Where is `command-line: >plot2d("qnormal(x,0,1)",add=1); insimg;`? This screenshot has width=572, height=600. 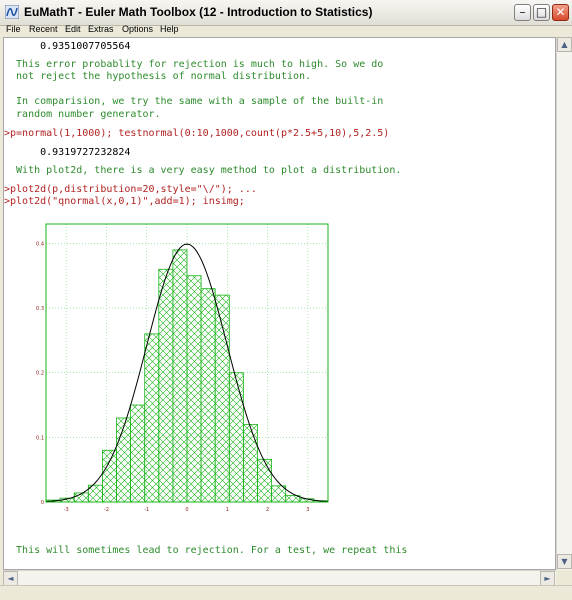 command-line: >plot2d("qnormal(x,0,1)",add=1); insimg; is located at coordinates (124, 202).